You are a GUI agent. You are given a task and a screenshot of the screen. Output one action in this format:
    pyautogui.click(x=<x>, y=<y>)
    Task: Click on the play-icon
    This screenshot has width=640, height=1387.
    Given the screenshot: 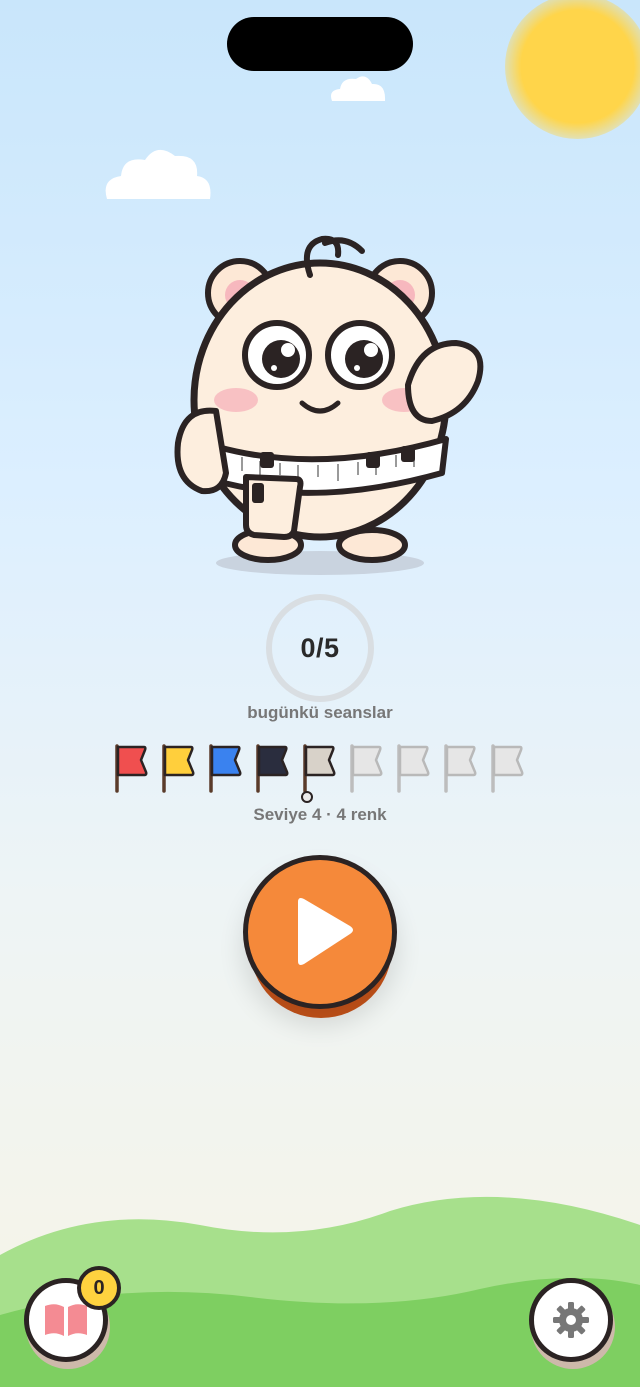 What is the action you would take?
    pyautogui.click(x=325, y=931)
    